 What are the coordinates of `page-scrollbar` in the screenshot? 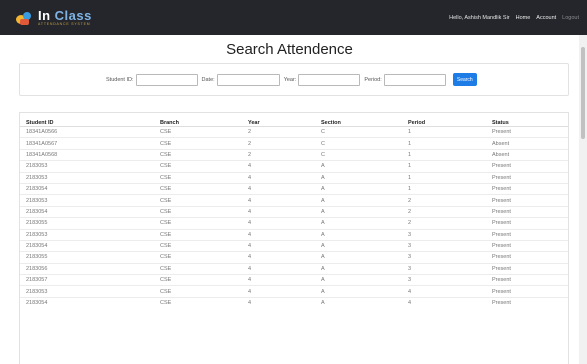 It's located at (583, 199).